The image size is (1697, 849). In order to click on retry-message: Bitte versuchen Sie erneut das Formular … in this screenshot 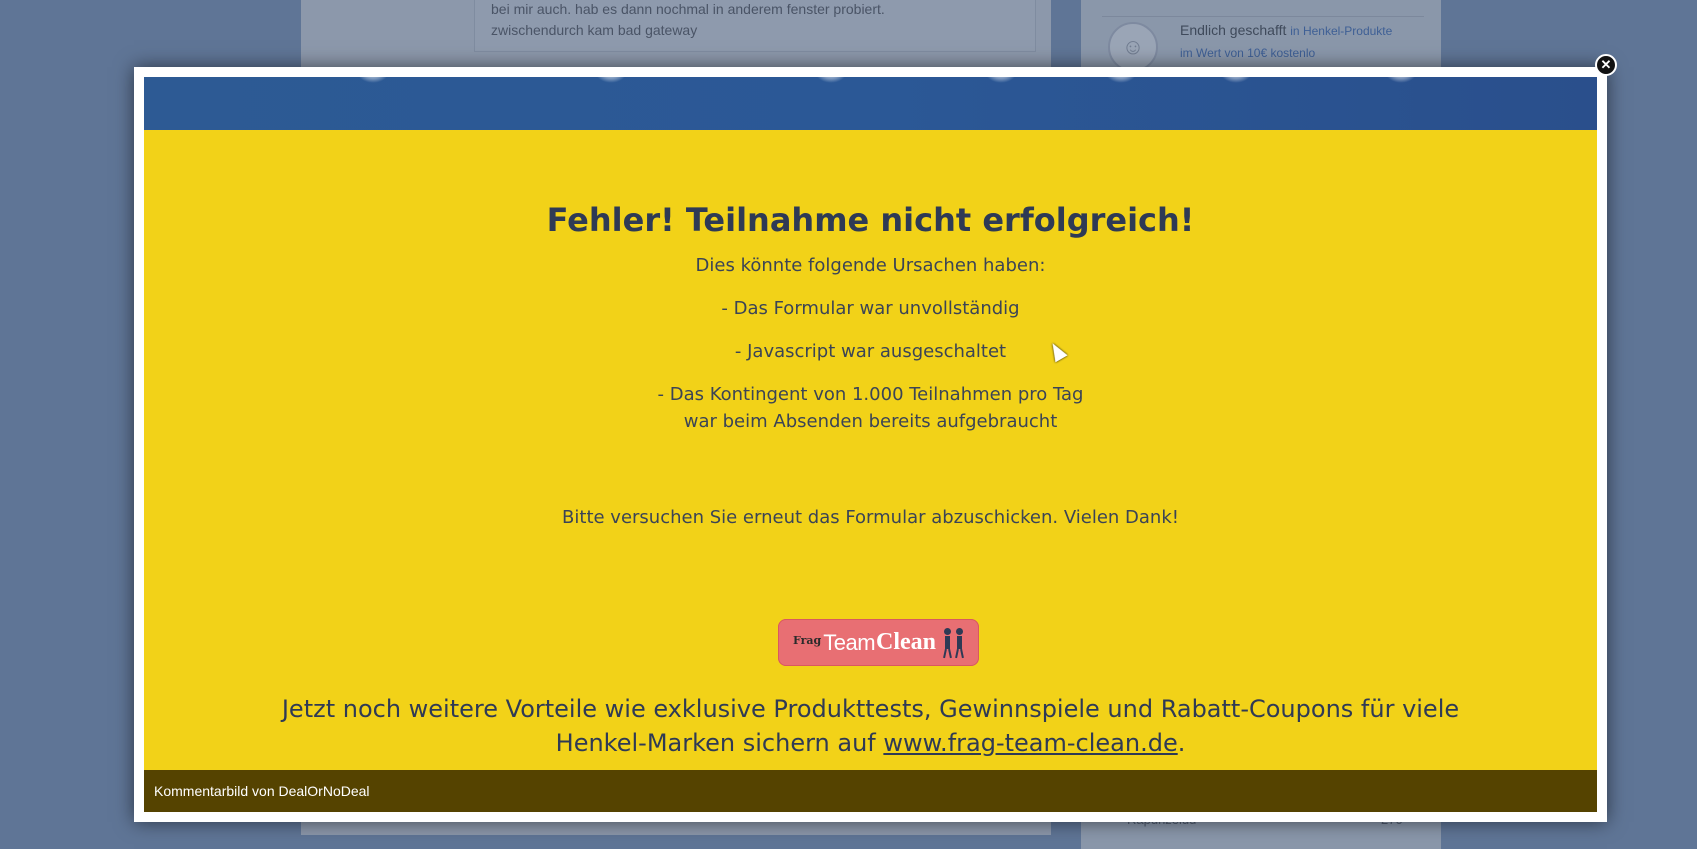, I will do `click(870, 517)`.